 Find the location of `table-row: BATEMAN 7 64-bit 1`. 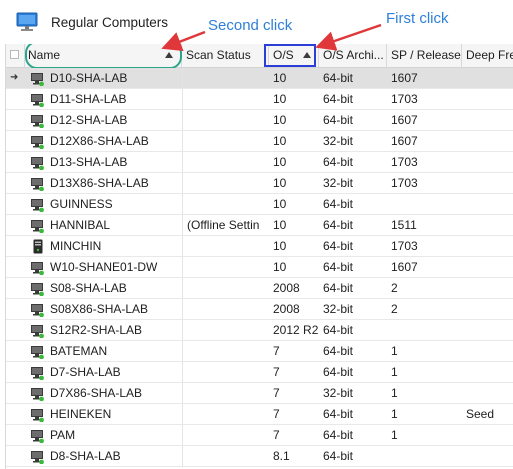

table-row: BATEMAN 7 64-bit 1 is located at coordinates (259, 351).